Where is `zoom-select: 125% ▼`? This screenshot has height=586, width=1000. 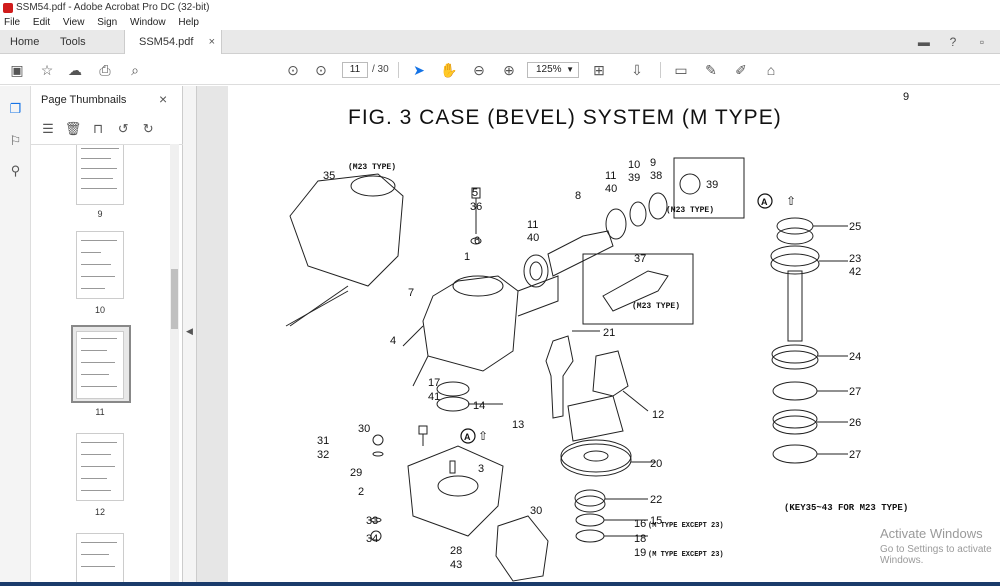
zoom-select: 125% ▼ is located at coordinates (553, 70).